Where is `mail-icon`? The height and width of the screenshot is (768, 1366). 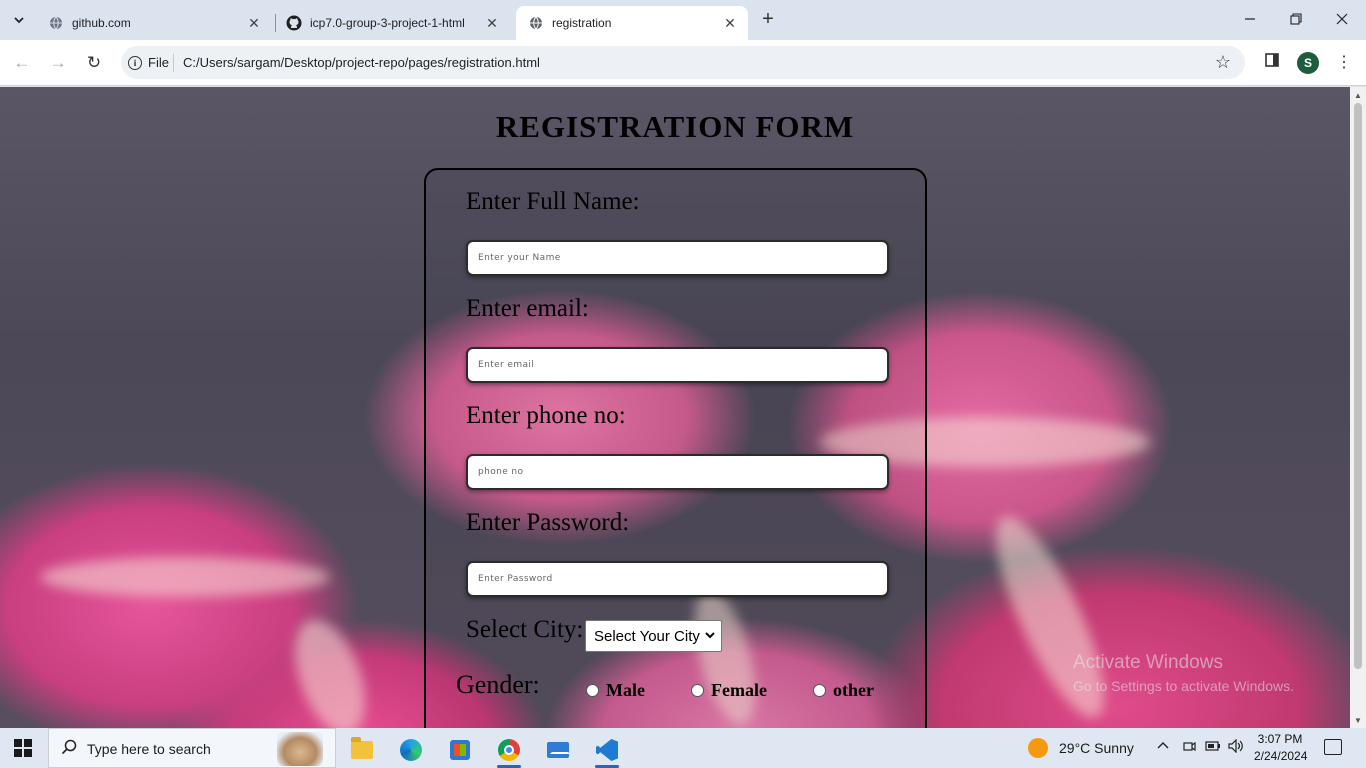 mail-icon is located at coordinates (558, 750).